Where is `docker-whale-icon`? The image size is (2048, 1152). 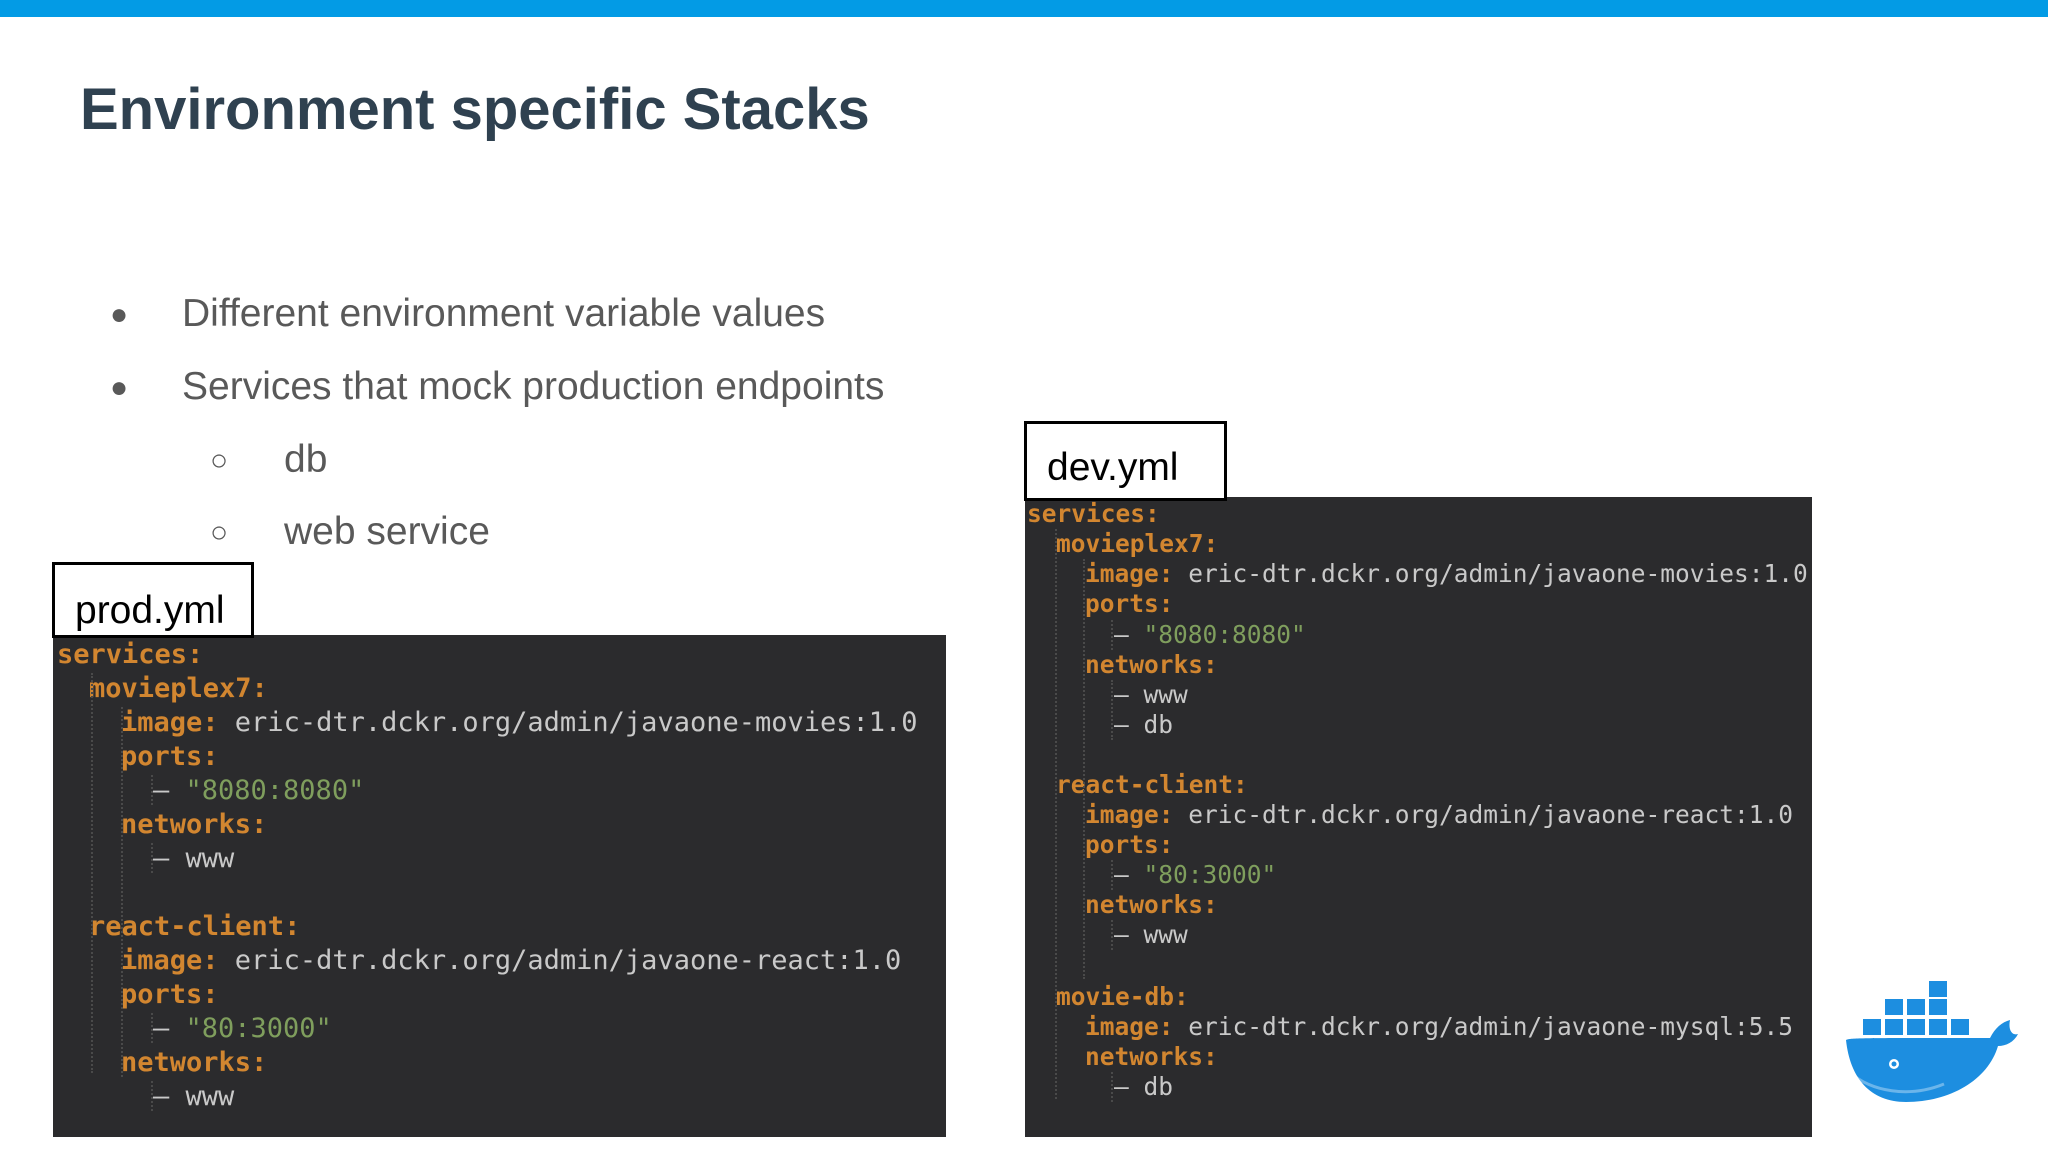
docker-whale-icon is located at coordinates (1932, 1041).